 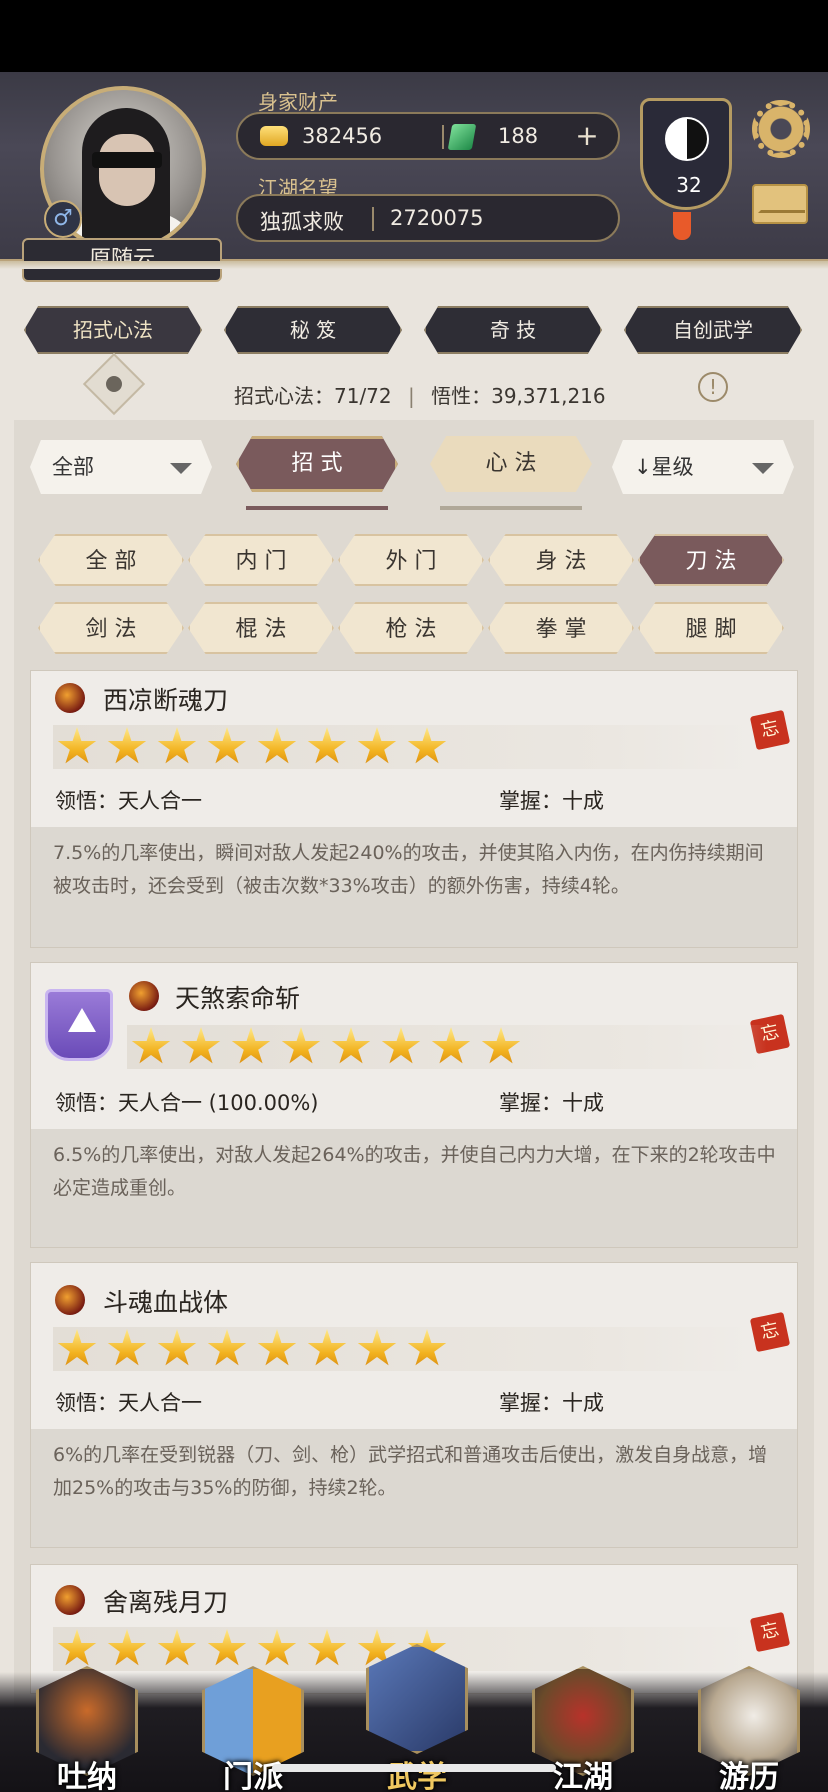 What do you see at coordinates (462, 137) in the screenshot?
I see `jade-icon` at bounding box center [462, 137].